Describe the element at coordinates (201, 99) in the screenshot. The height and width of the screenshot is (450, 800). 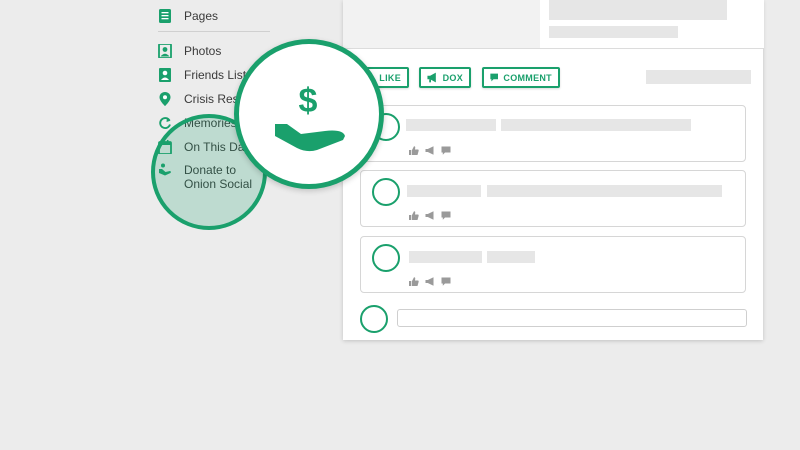
I see `sidebar-item-crisis-response: Crisis Resp` at that location.